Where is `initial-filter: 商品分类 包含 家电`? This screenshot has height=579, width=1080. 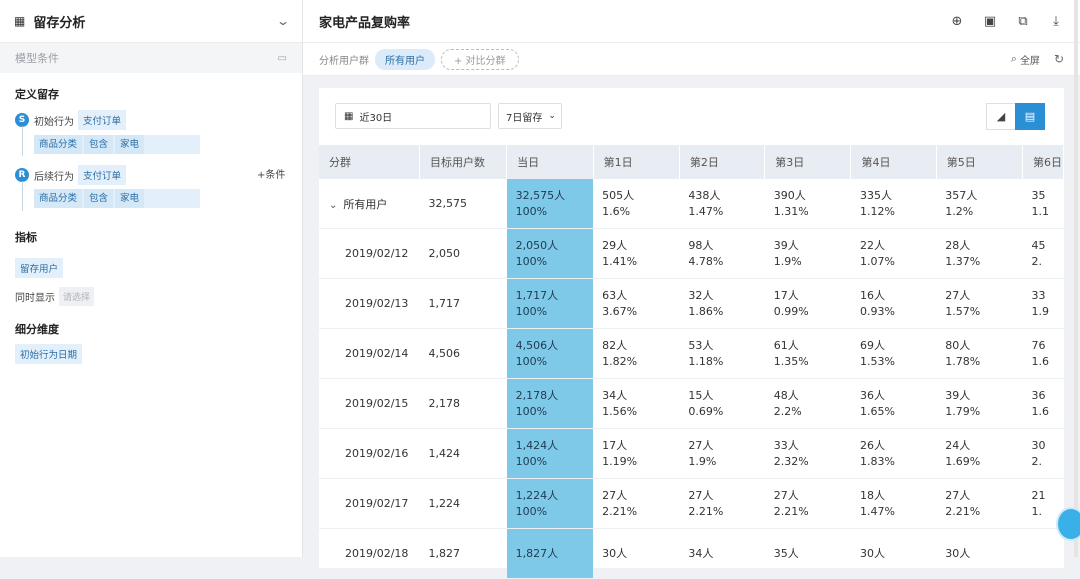
initial-filter: 商品分类 包含 家电 is located at coordinates (117, 144).